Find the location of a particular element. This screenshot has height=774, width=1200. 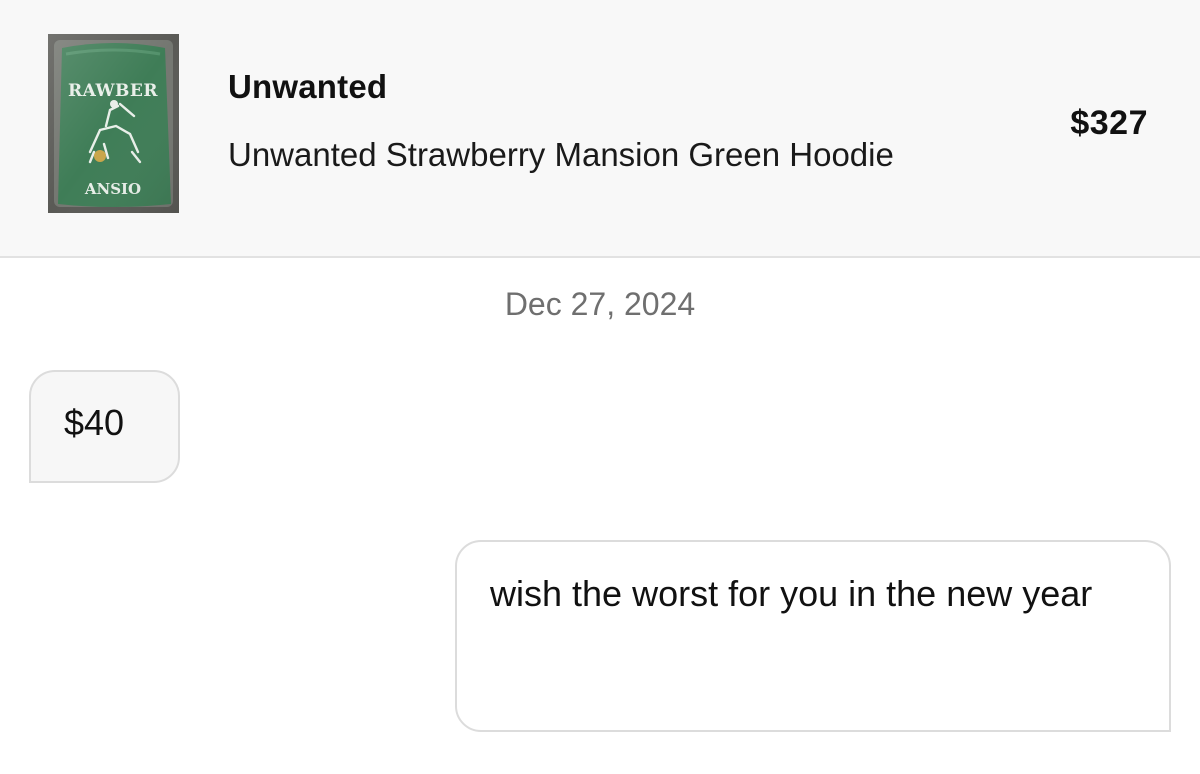

listing-title: Unwanted Strawberry Mansion Green Hoodie is located at coordinates (561, 155).